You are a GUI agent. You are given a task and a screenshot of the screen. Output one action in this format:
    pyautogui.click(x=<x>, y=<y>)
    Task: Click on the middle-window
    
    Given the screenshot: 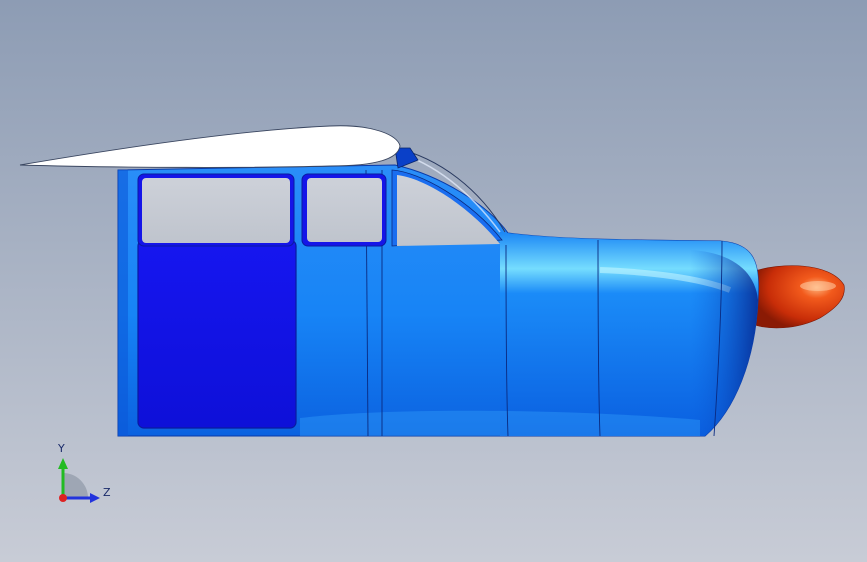 What is the action you would take?
    pyautogui.click(x=344, y=210)
    